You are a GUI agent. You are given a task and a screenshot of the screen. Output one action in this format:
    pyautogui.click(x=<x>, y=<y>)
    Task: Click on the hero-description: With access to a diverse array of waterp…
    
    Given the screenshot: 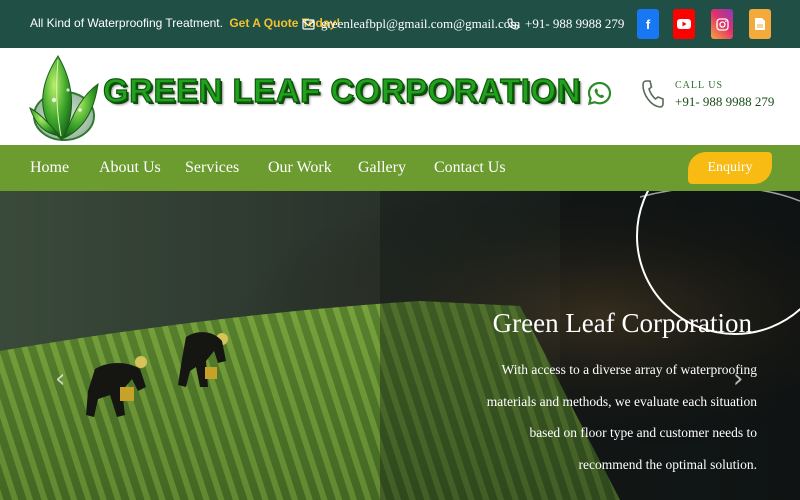 What is the action you would take?
    pyautogui.click(x=612, y=417)
    